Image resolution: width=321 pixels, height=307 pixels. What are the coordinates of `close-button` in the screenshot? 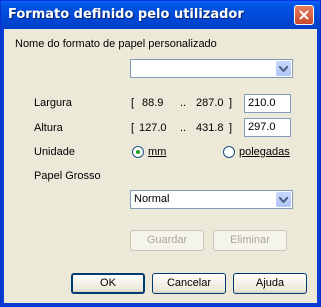 It's located at (304, 15).